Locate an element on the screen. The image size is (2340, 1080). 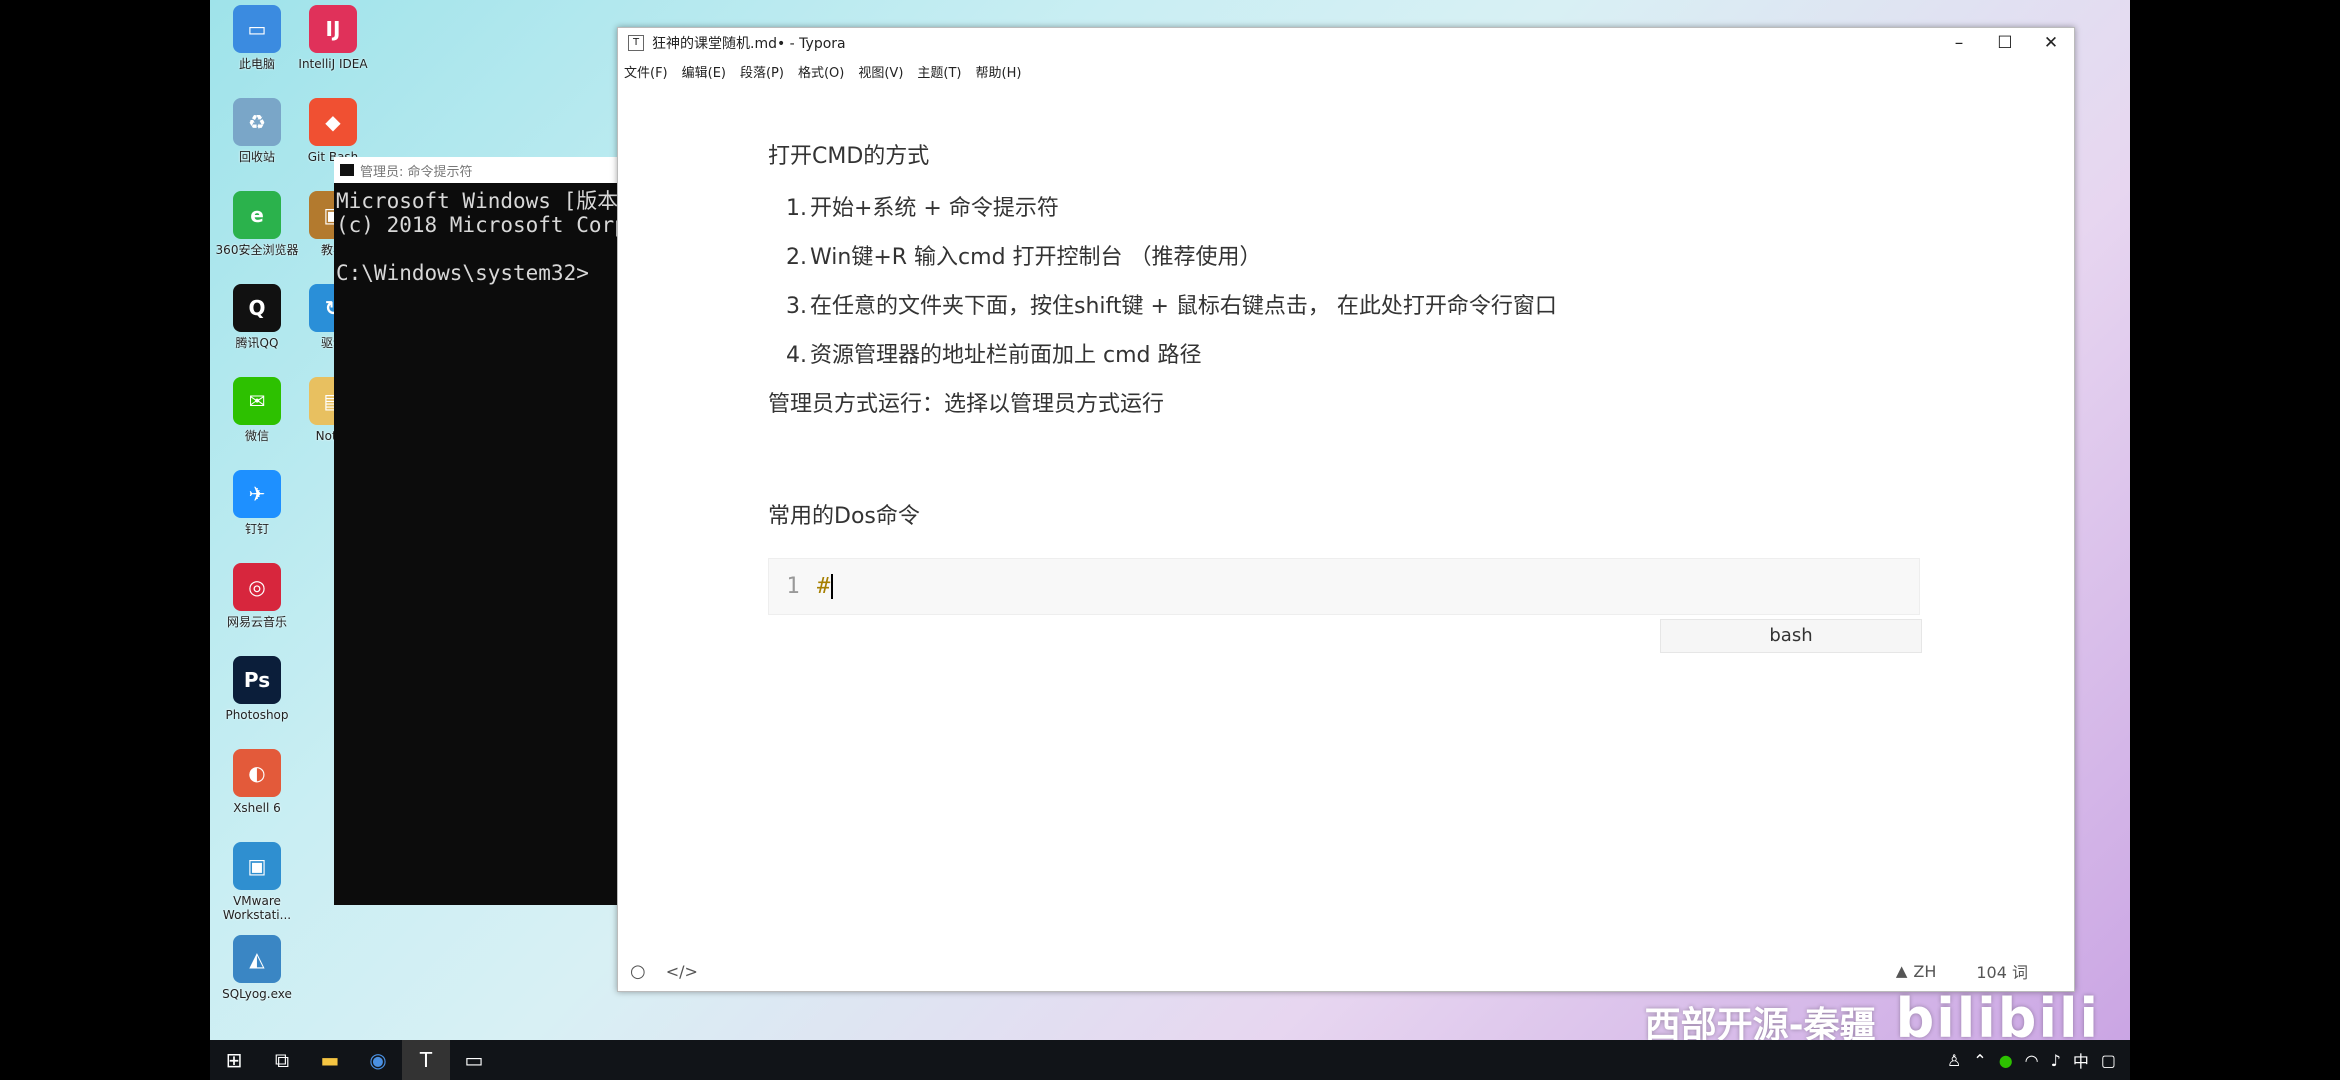
desktop-icon: ◐ Xshell 6 is located at coordinates (257, 782).